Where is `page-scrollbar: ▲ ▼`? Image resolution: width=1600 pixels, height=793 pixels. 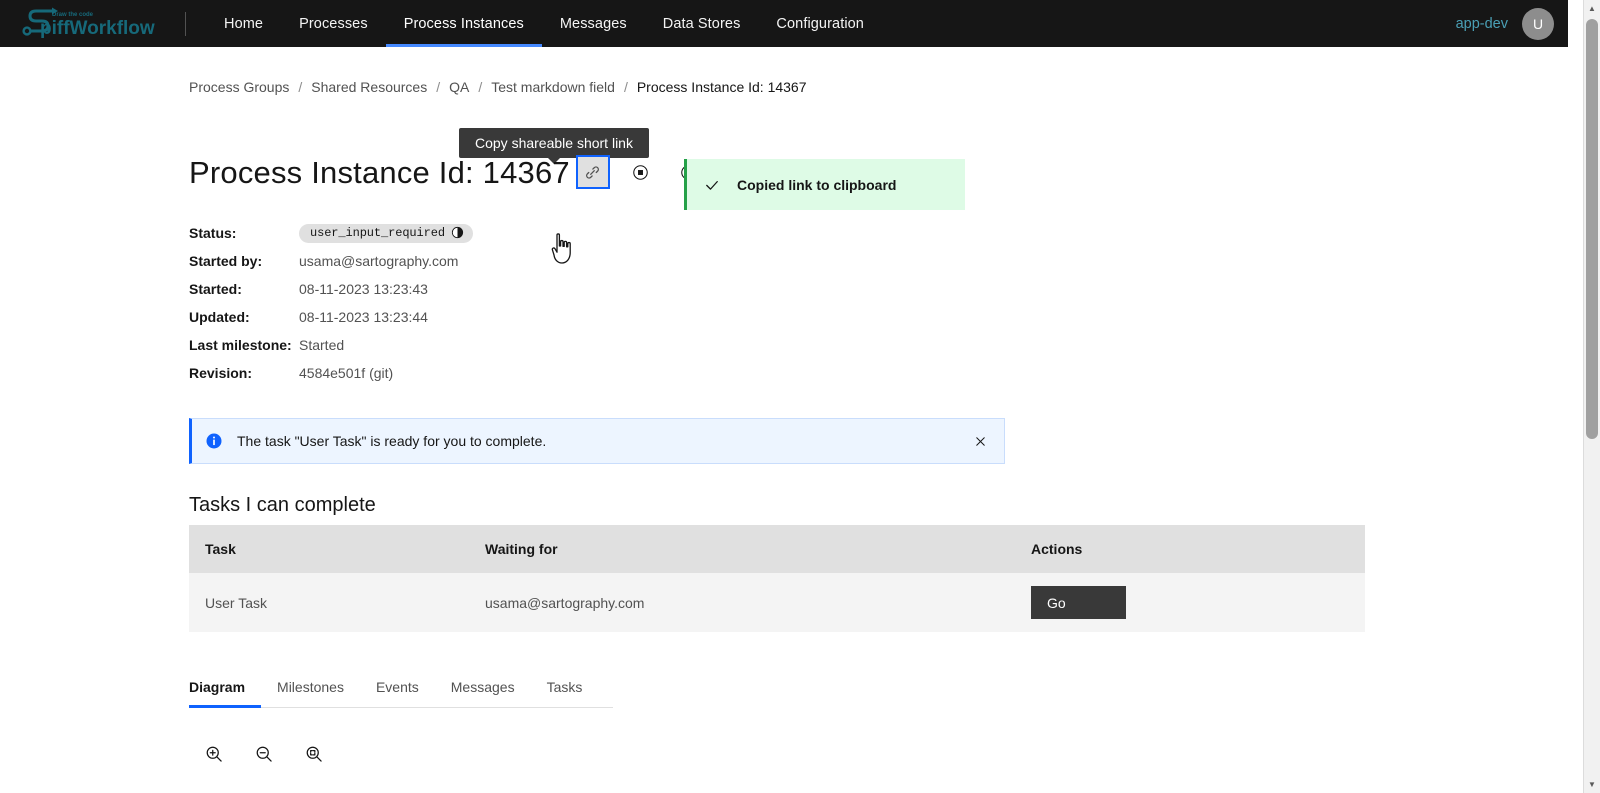 page-scrollbar: ▲ ▼ is located at coordinates (1591, 396).